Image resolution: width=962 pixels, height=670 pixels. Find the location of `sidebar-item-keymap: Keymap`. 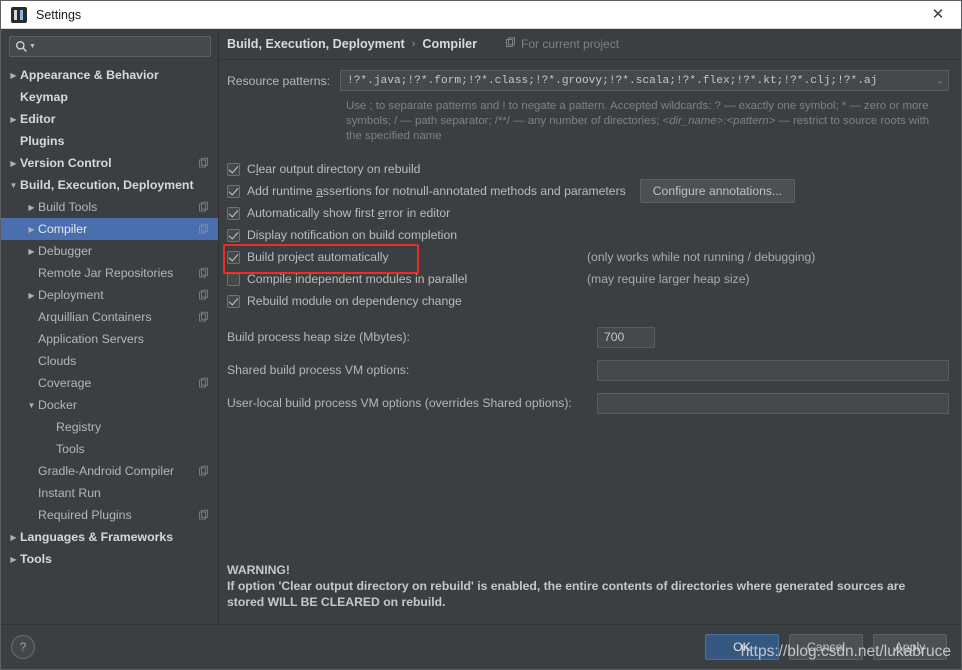

sidebar-item-keymap: Keymap is located at coordinates (109, 97).